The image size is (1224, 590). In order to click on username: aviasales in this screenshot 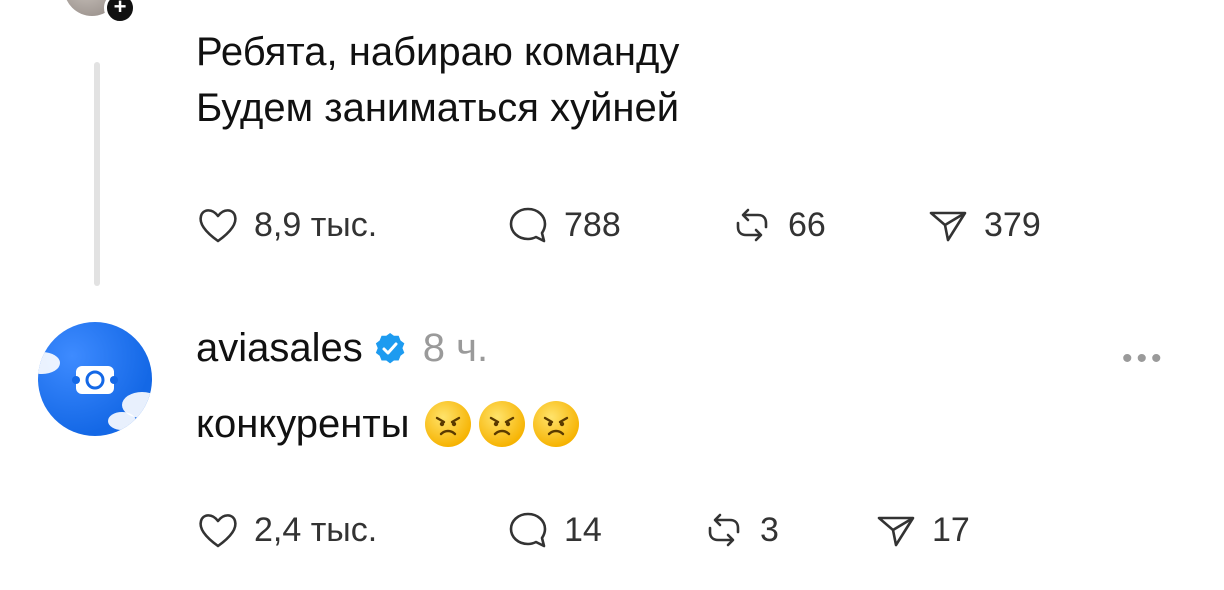, I will do `click(279, 348)`.